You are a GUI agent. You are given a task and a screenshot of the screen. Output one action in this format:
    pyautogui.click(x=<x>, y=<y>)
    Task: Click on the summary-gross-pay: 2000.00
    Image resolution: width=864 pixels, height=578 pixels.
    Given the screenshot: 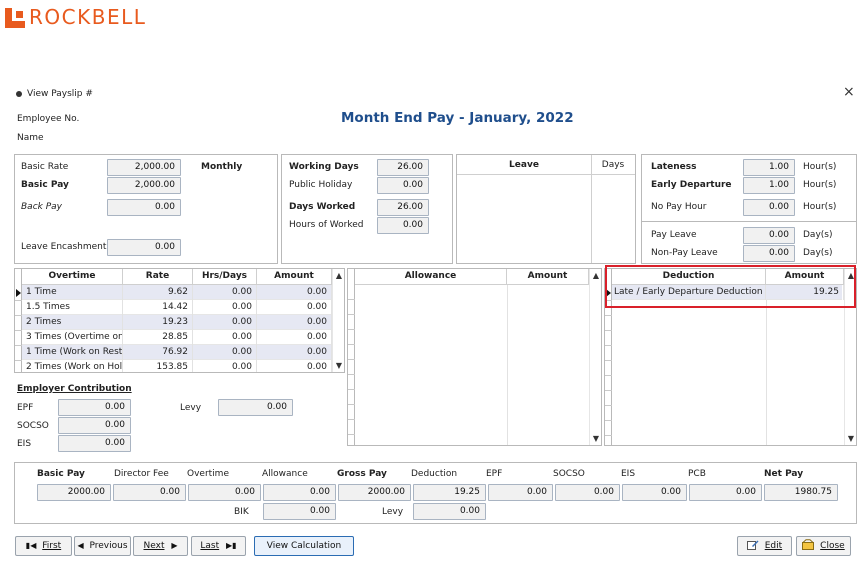 What is the action you would take?
    pyautogui.click(x=374, y=492)
    